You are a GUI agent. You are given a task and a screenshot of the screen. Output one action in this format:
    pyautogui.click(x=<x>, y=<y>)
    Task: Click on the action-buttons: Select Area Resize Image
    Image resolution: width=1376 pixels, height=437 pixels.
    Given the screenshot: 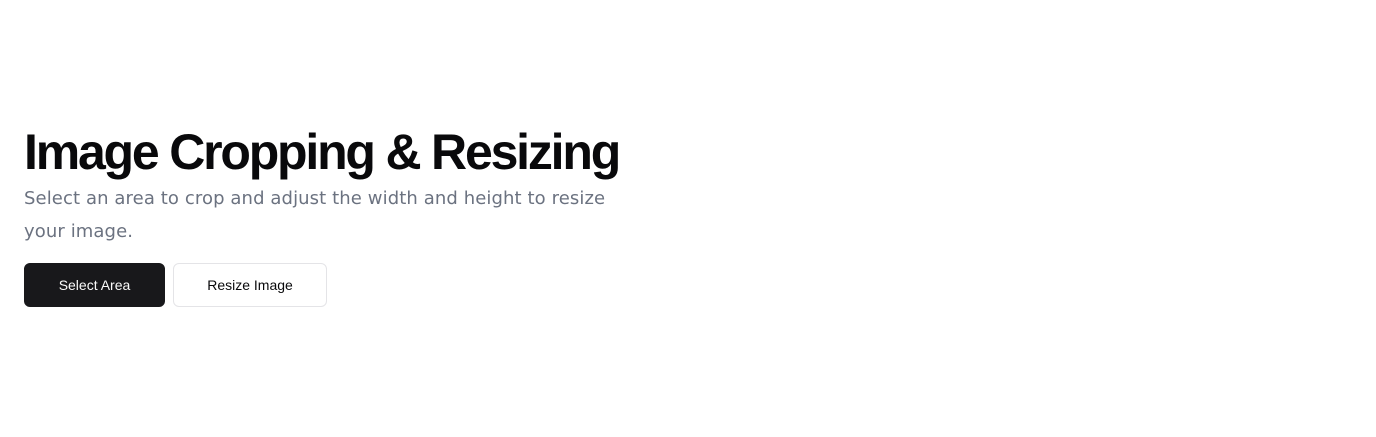 What is the action you would take?
    pyautogui.click(x=344, y=285)
    